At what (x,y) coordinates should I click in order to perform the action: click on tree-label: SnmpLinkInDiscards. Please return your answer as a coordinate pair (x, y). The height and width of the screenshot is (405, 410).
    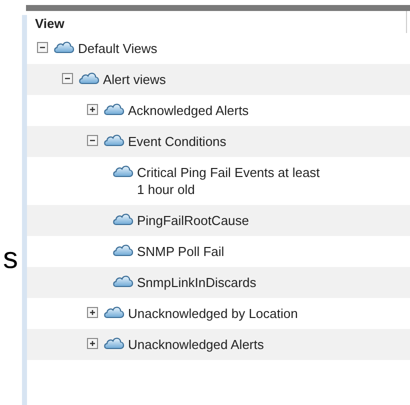
    Looking at the image, I should click on (196, 282).